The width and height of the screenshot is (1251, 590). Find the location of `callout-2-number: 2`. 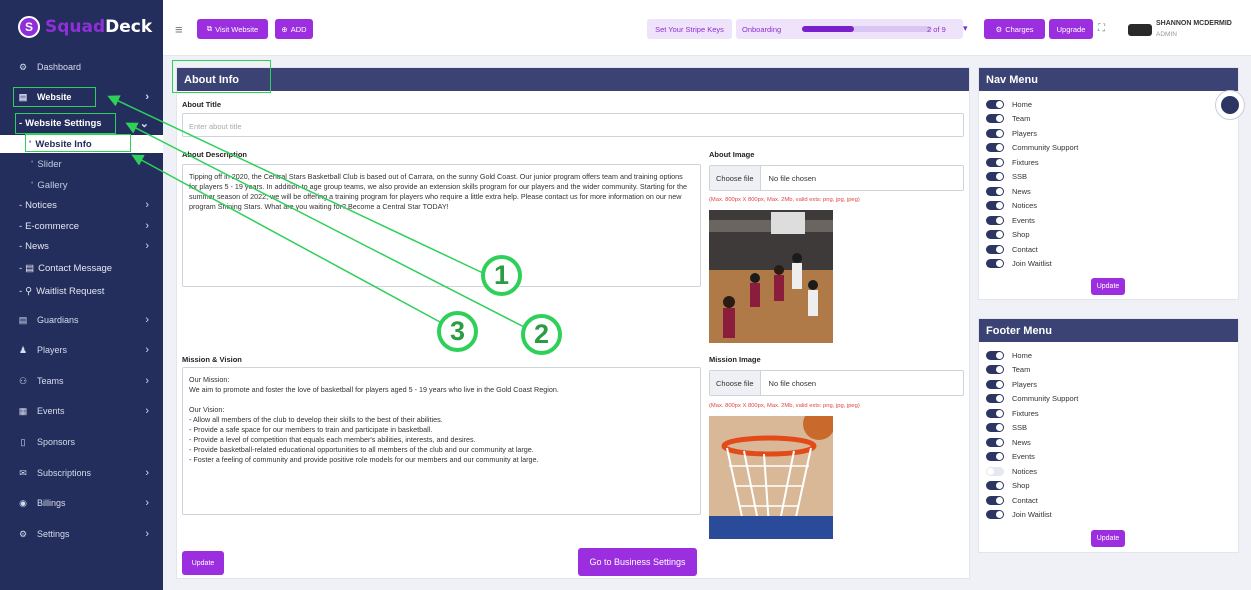

callout-2-number: 2 is located at coordinates (541, 334).